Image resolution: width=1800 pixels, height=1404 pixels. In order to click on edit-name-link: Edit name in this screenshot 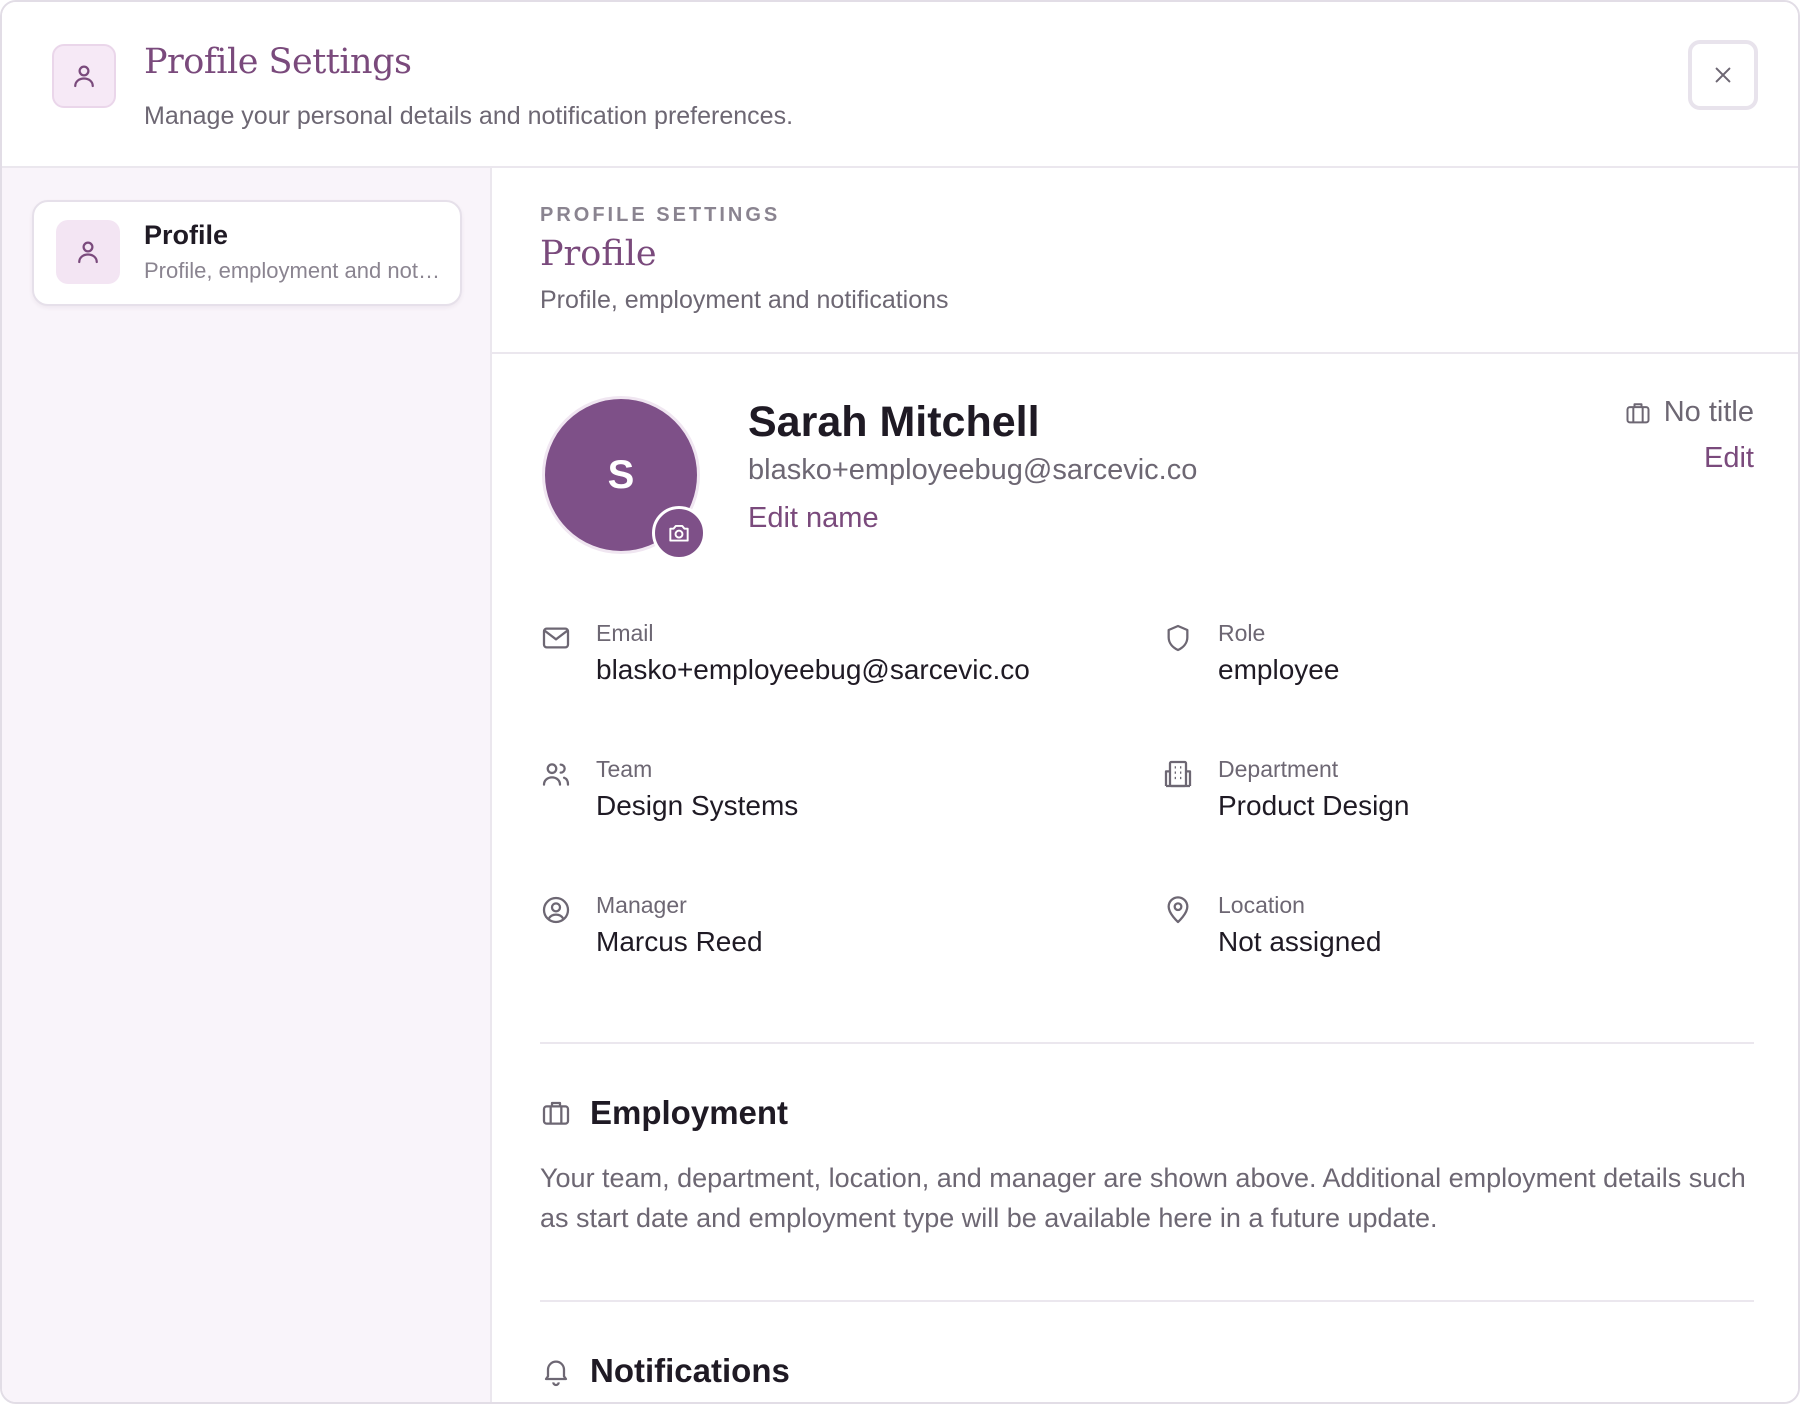, I will do `click(813, 518)`.